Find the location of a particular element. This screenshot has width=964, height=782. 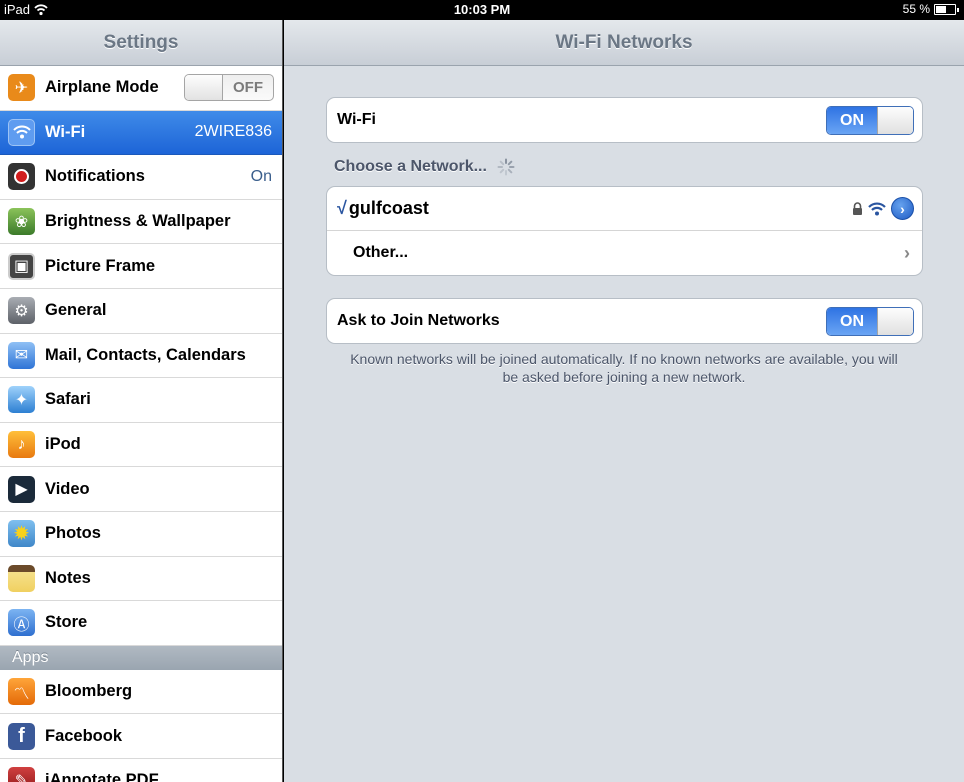

battery-icon is located at coordinates (946, 9).